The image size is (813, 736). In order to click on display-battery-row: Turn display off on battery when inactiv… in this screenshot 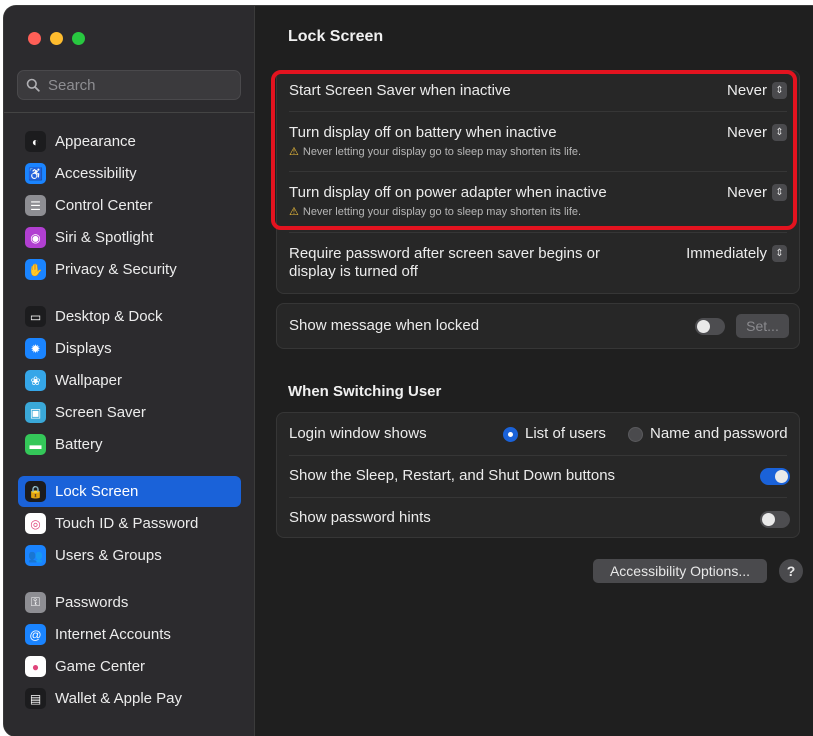, I will do `click(538, 141)`.